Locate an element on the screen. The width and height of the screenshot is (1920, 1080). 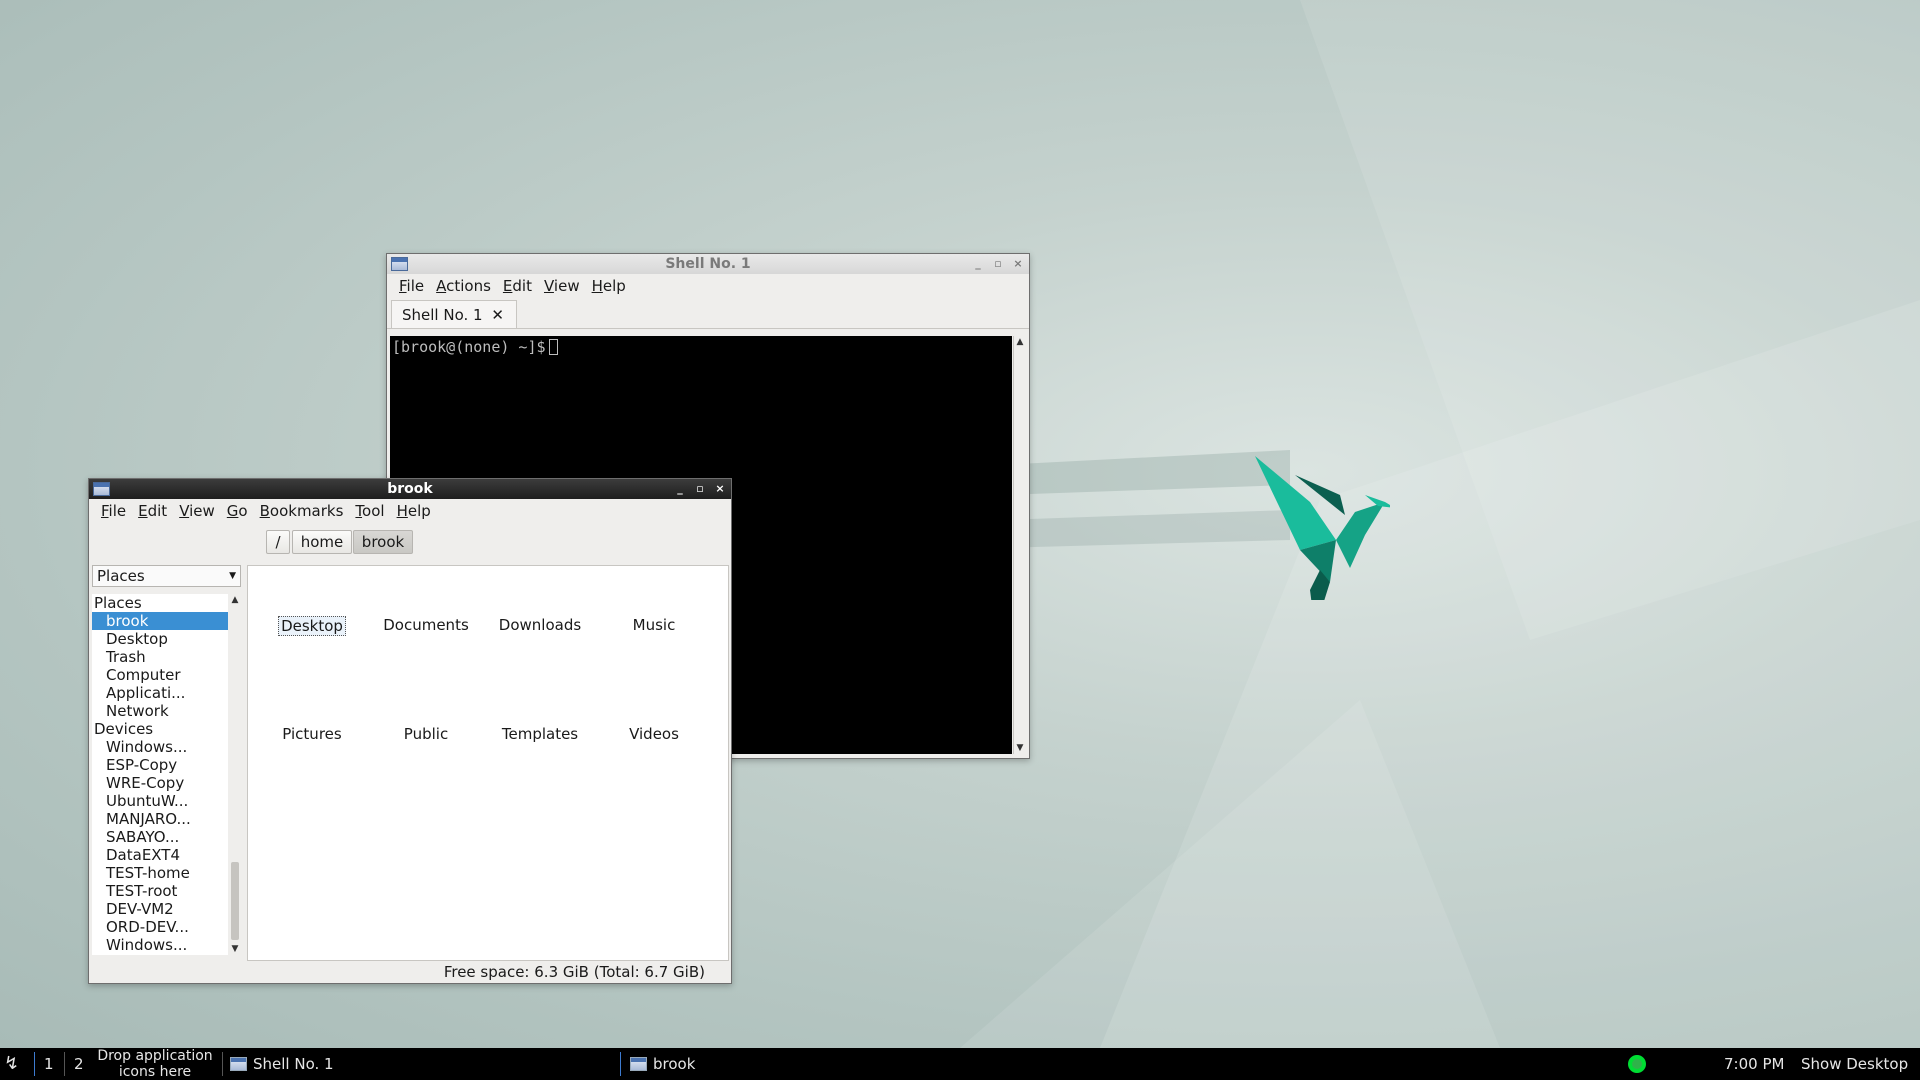
tree-item: TEST-home is located at coordinates (160, 873).